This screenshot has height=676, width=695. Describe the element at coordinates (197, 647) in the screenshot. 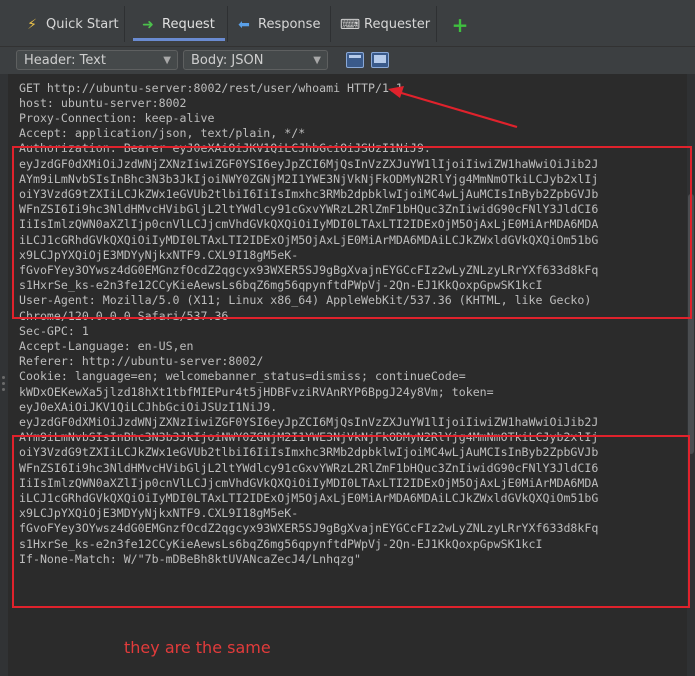

I see `annotation-text: they are the same` at that location.